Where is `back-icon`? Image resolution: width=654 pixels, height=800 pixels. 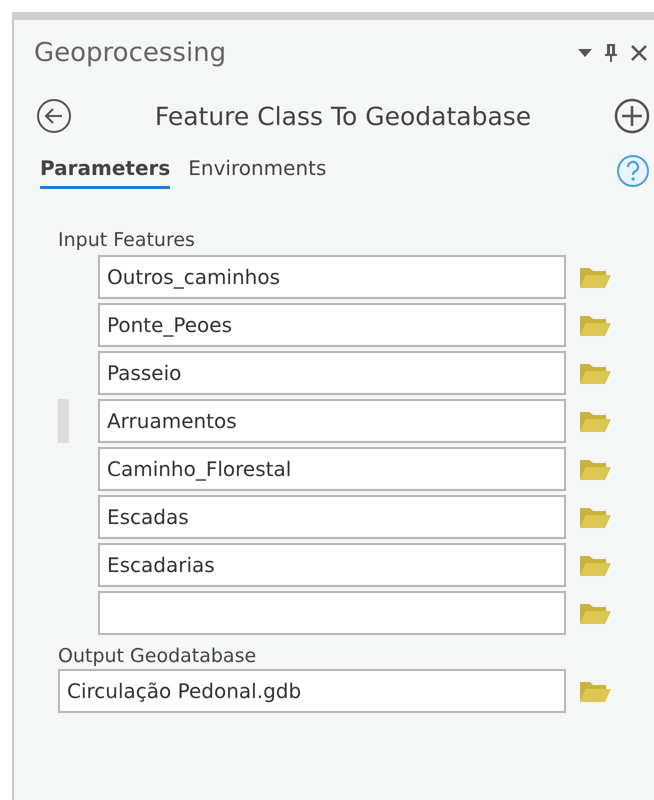 back-icon is located at coordinates (54, 116).